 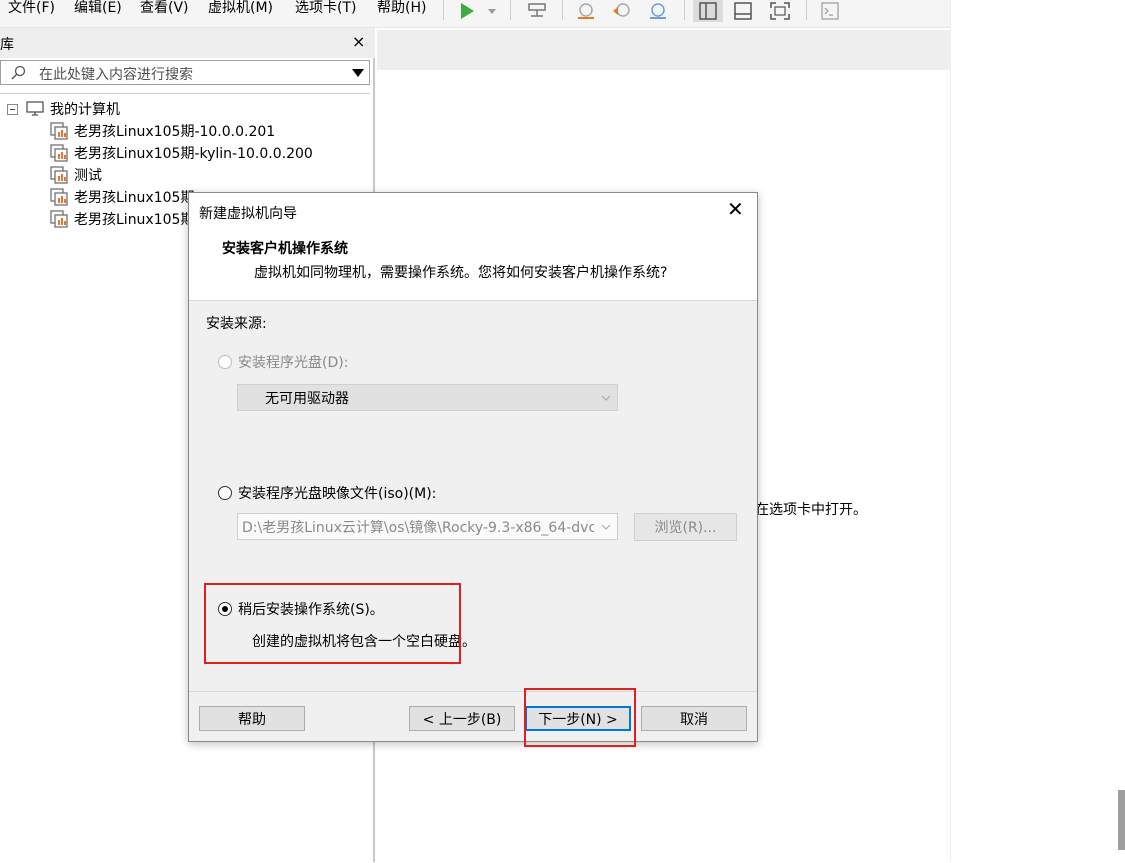 What do you see at coordinates (467, 11) in the screenshot?
I see `play-icon` at bounding box center [467, 11].